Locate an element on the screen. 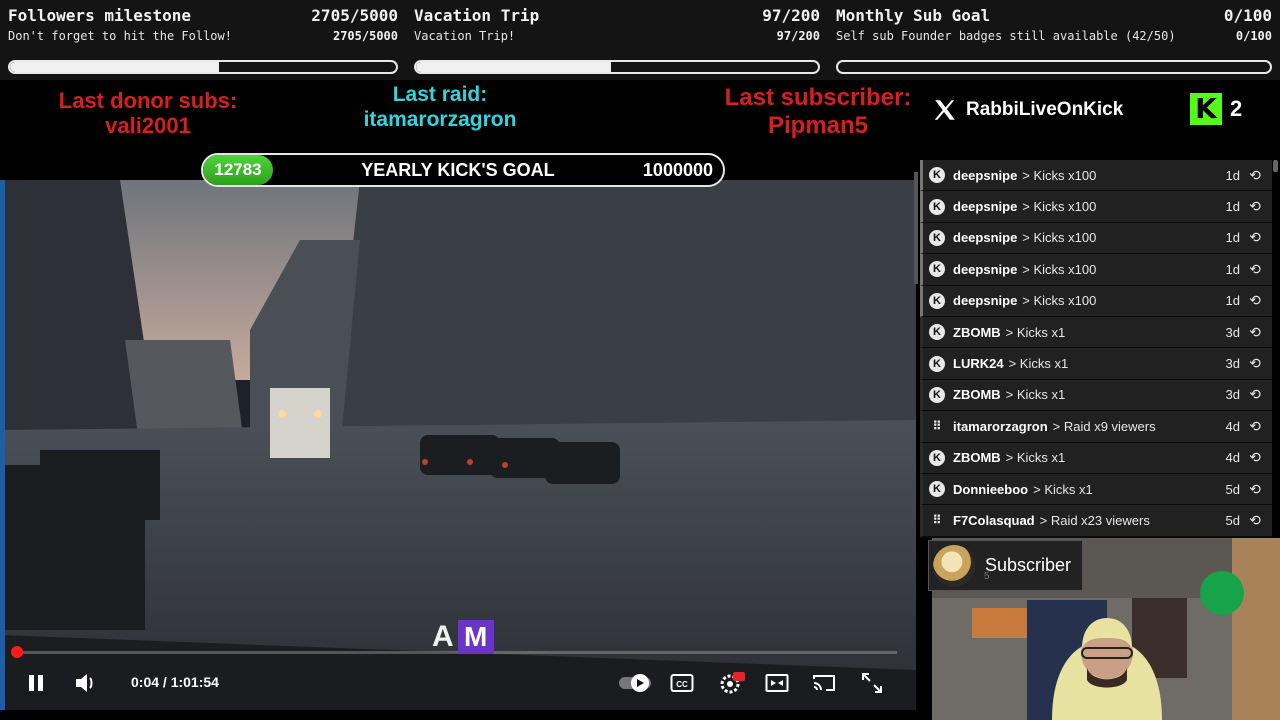 This screenshot has width=1280, height=720. goal-title: Vacation Trip is located at coordinates (477, 15).